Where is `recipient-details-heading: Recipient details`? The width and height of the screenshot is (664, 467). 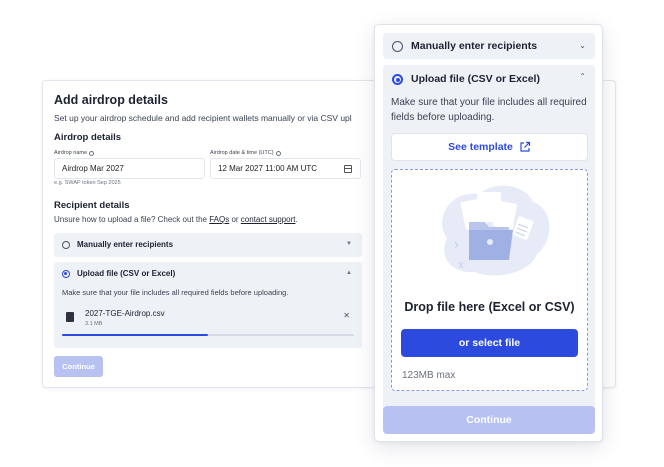 recipient-details-heading: Recipient details is located at coordinates (92, 205).